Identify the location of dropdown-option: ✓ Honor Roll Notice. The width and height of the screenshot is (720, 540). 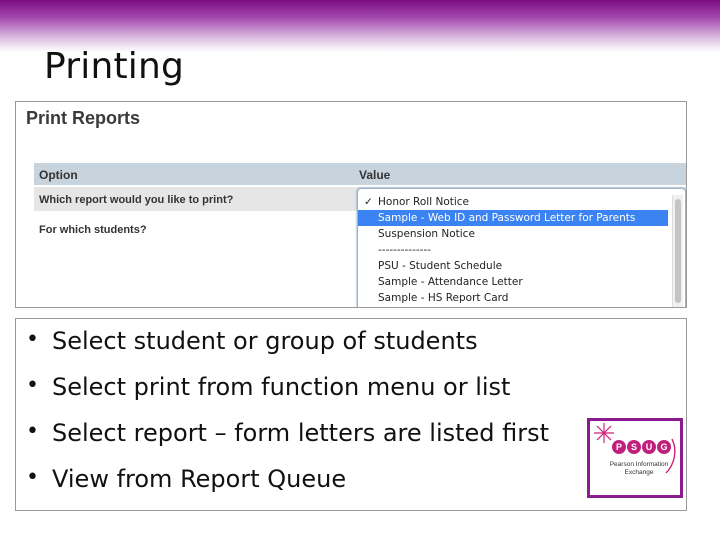
(513, 202).